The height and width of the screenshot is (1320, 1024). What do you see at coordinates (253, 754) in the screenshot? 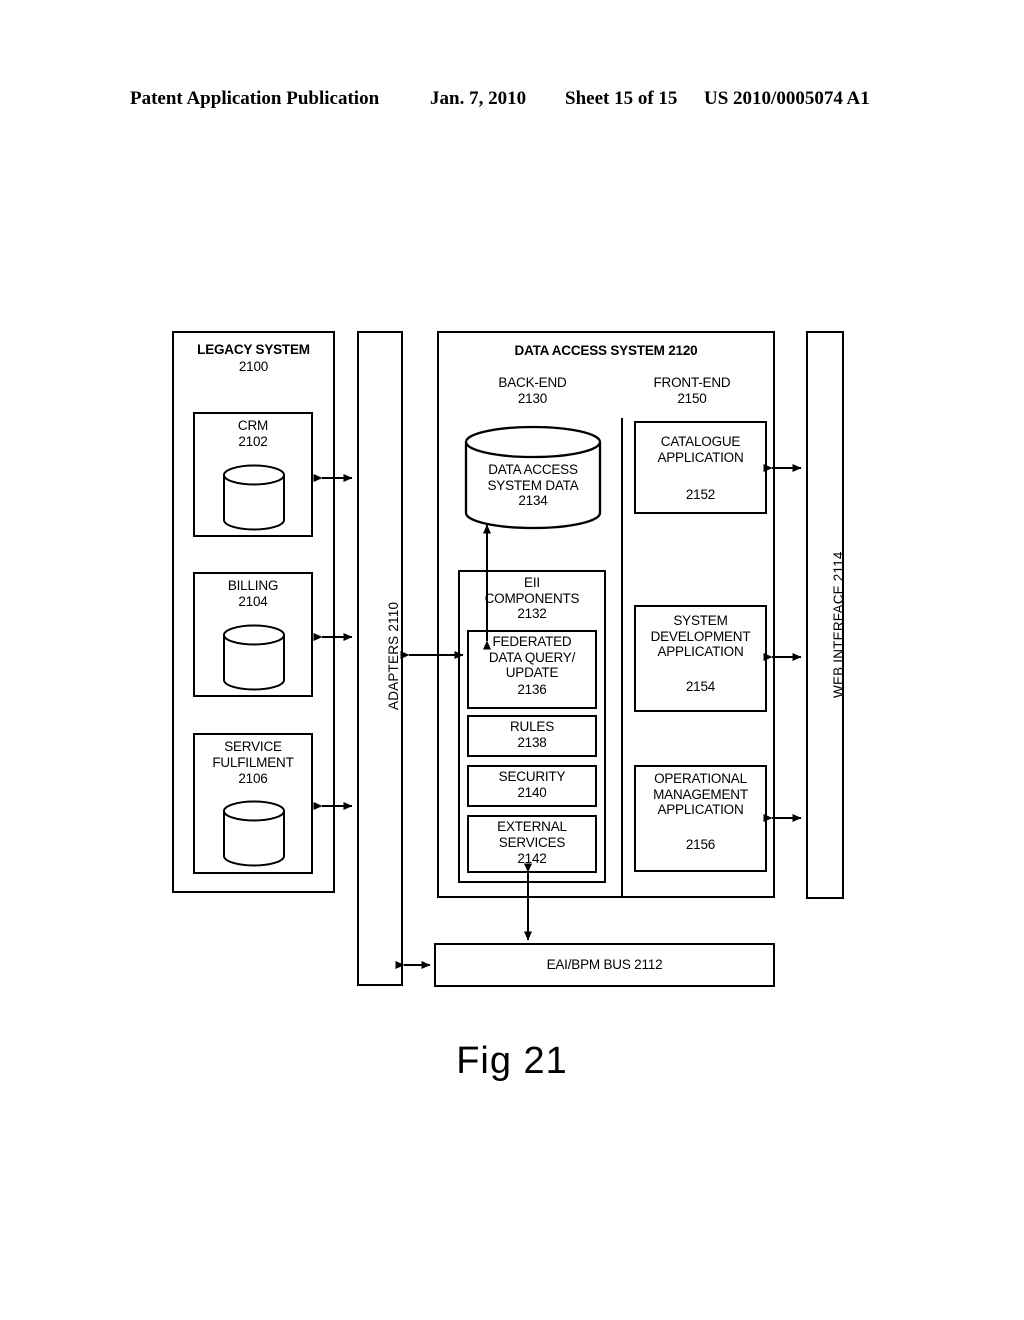
I see `service-fulfilment-label: SERVICE FULFILMENT` at bounding box center [253, 754].